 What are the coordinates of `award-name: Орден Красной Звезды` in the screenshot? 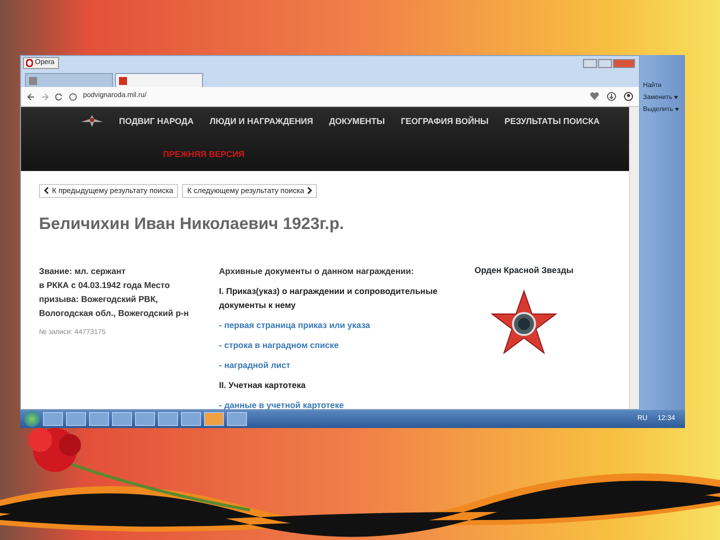 It's located at (523, 270).